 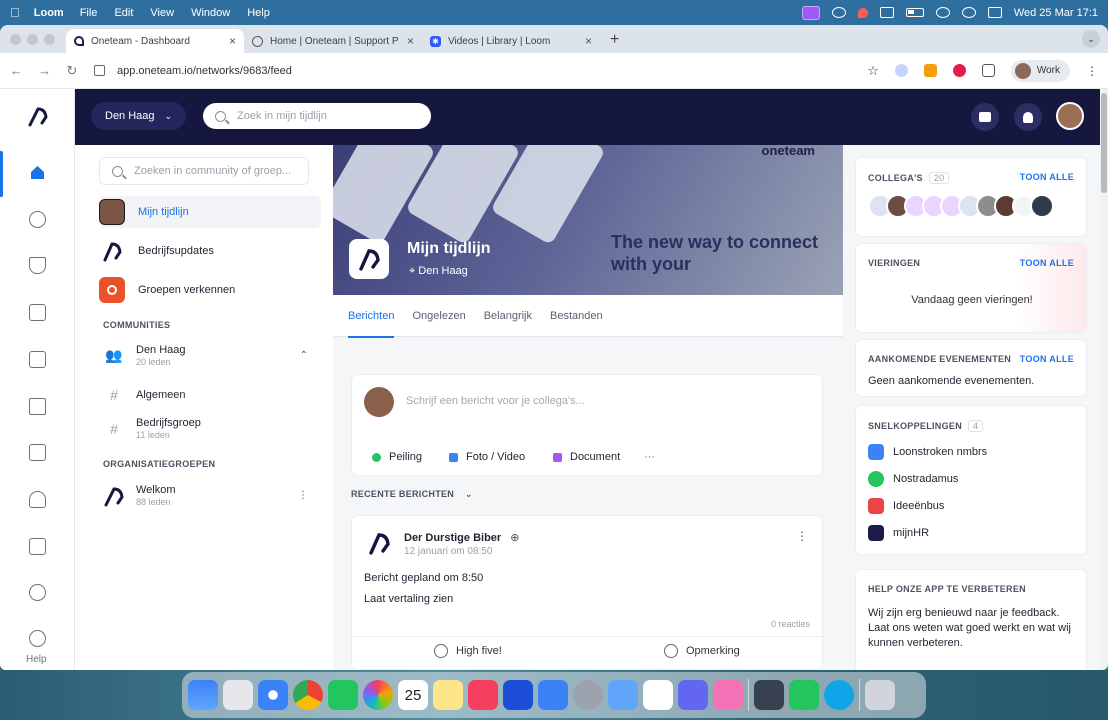 What do you see at coordinates (205, 428) in the screenshot?
I see `channel-bedrijfsgroep: # Bedrijfsgroep 11 leden` at bounding box center [205, 428].